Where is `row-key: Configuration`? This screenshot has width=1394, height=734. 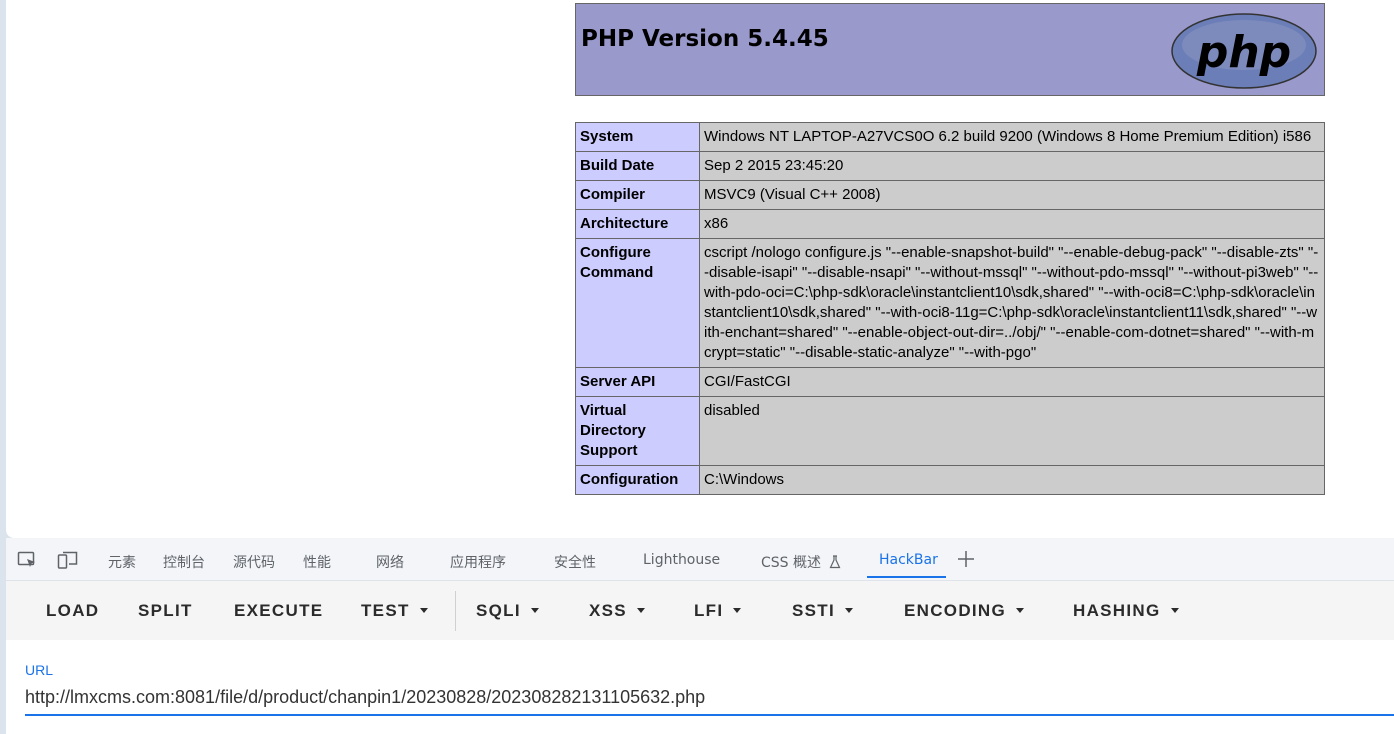 row-key: Configuration is located at coordinates (637, 480).